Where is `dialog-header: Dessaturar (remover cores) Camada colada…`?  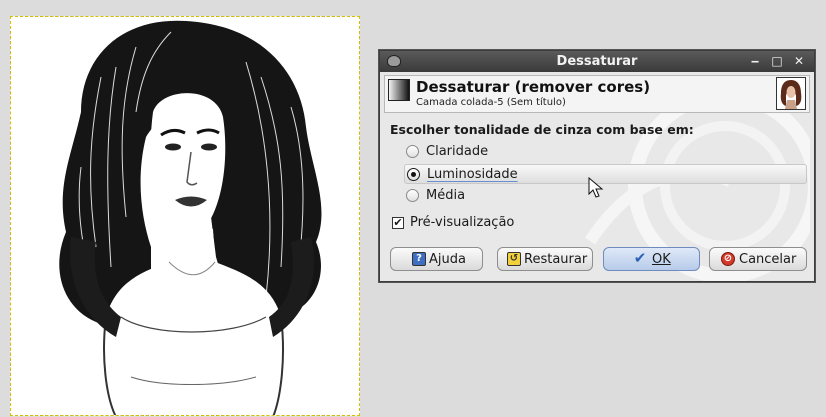 dialog-header: Dessaturar (remover cores) Camada colada… is located at coordinates (597, 94).